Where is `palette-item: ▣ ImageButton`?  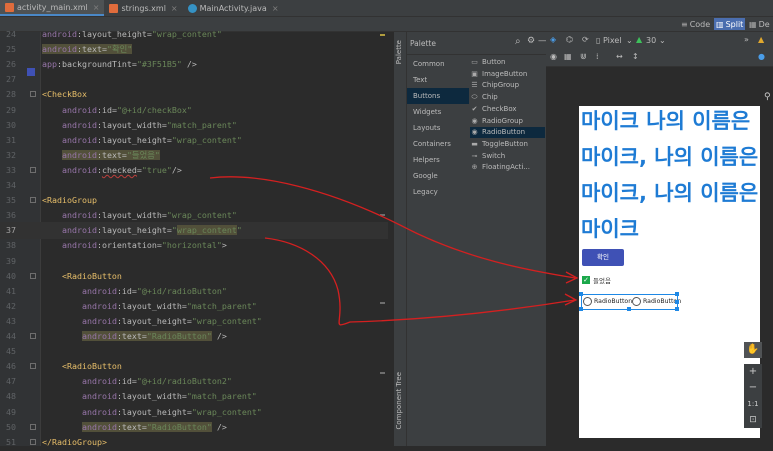 palette-item: ▣ ImageButton is located at coordinates (507, 74).